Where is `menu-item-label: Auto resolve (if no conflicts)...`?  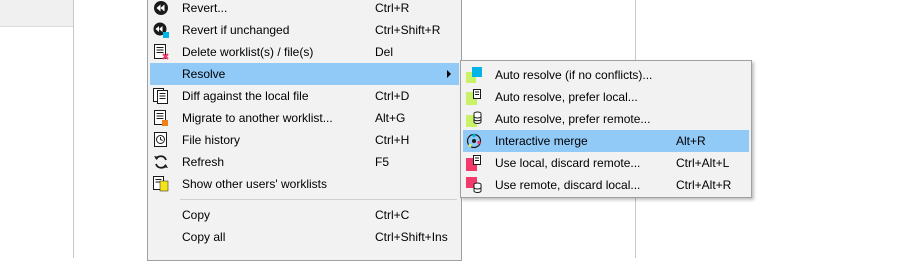 menu-item-label: Auto resolve (if no conflicts)... is located at coordinates (574, 75).